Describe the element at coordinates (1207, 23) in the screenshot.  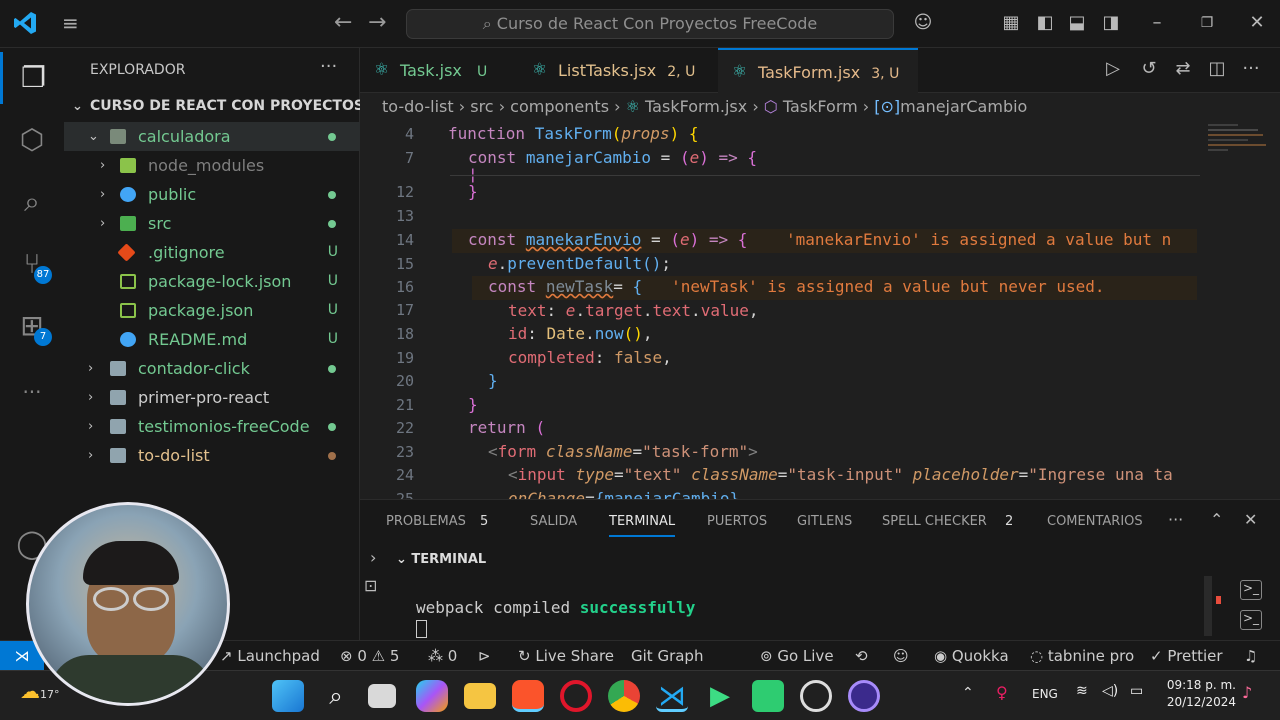
I see `restore-icon: ❐` at that location.